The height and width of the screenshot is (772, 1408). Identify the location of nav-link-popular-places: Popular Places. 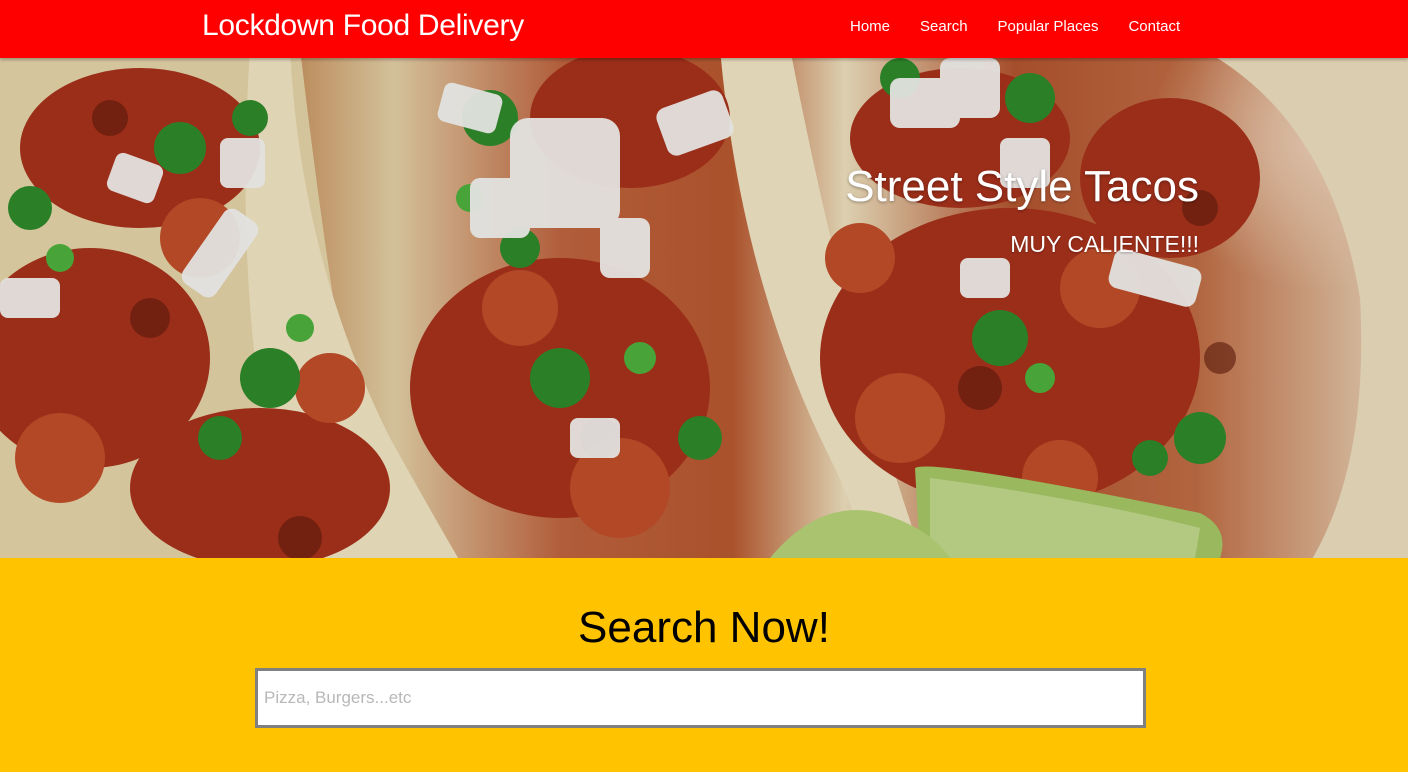
(1048, 26).